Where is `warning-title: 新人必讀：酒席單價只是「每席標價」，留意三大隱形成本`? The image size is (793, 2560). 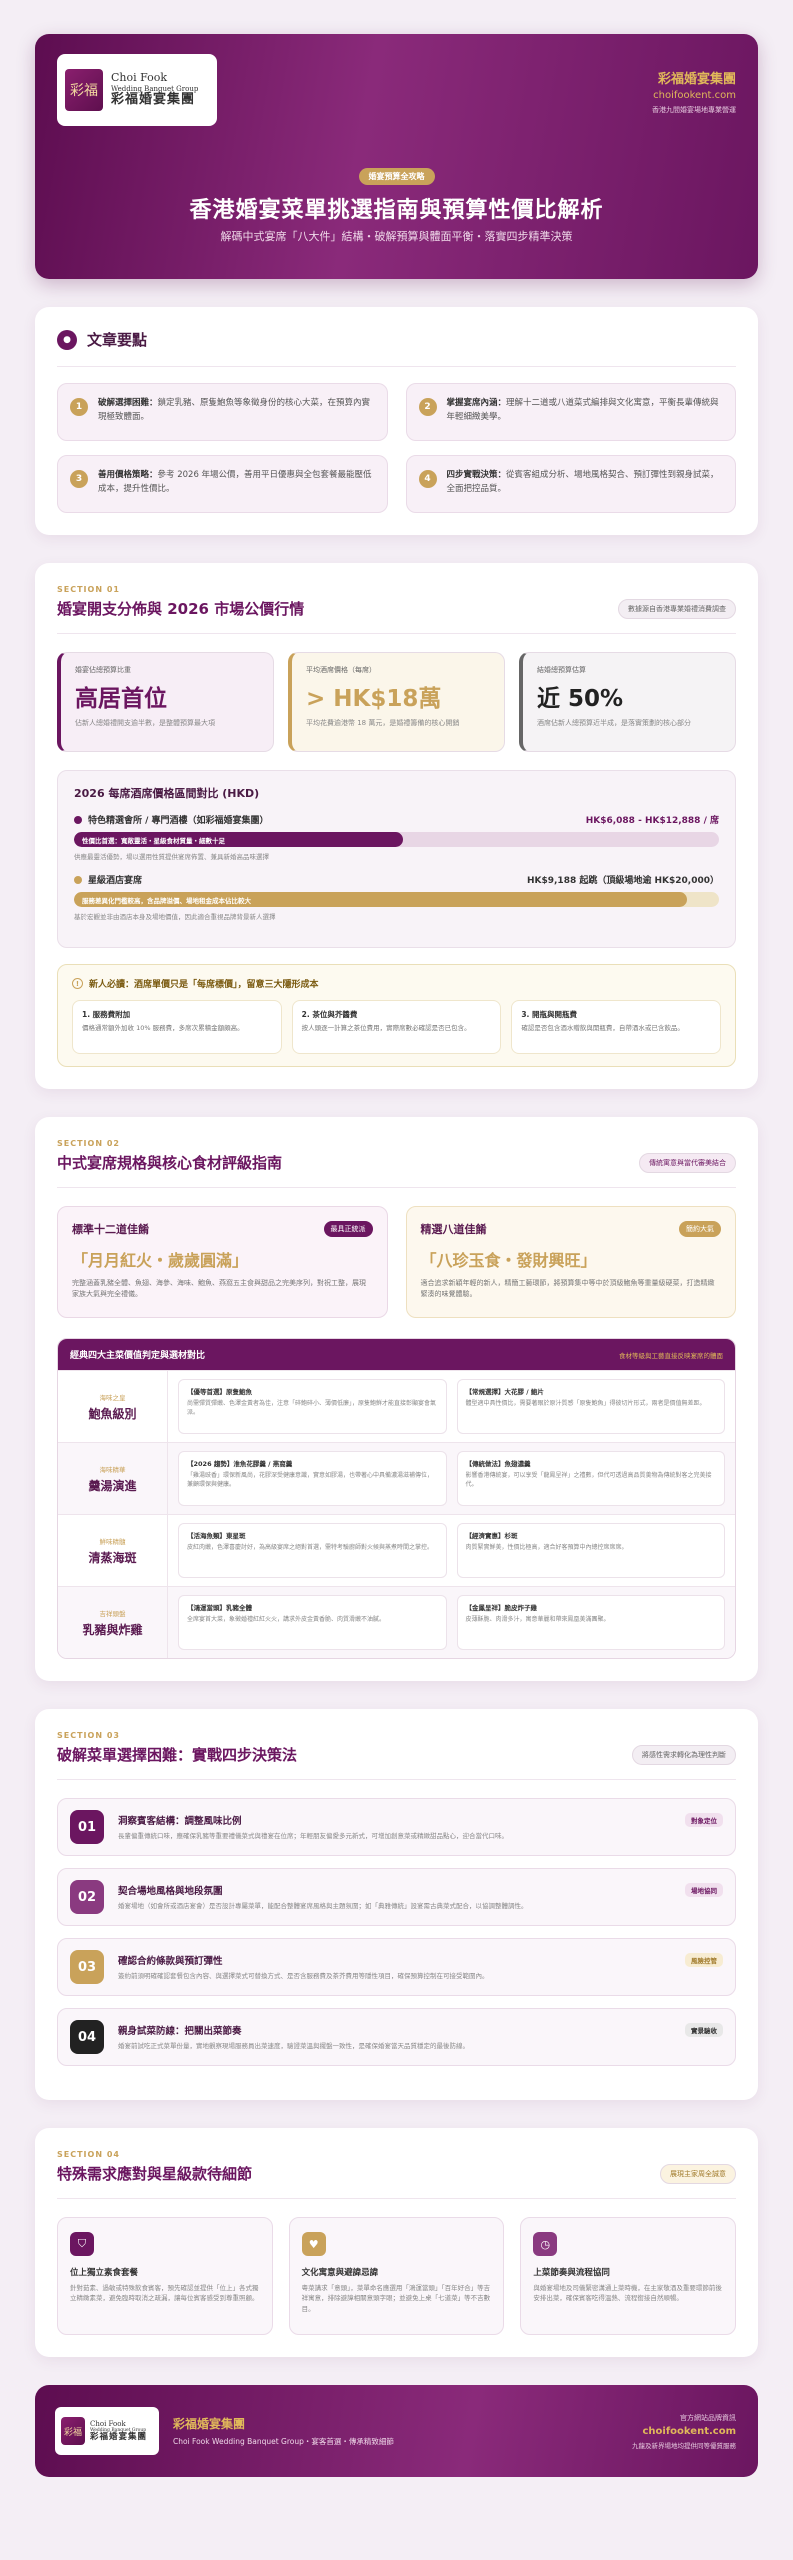 warning-title: 新人必讀：酒席單價只是「每席標價」，留意三大隱形成本 is located at coordinates (204, 985).